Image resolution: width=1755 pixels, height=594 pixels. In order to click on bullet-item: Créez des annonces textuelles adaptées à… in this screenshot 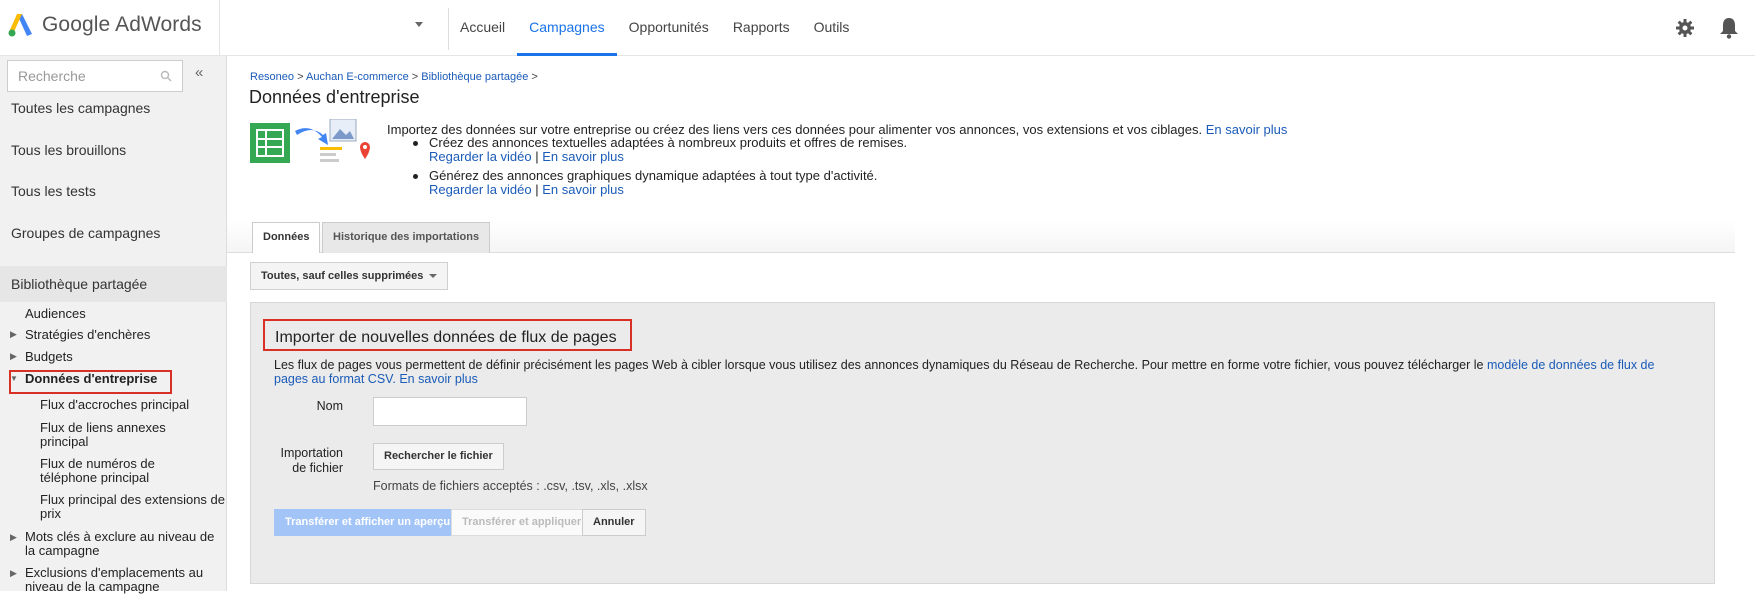, I will do `click(668, 150)`.